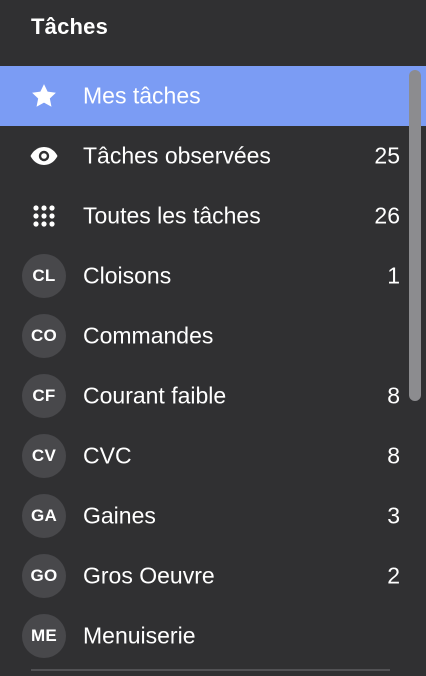  I want to click on initials-badge: CV, so click(44, 456).